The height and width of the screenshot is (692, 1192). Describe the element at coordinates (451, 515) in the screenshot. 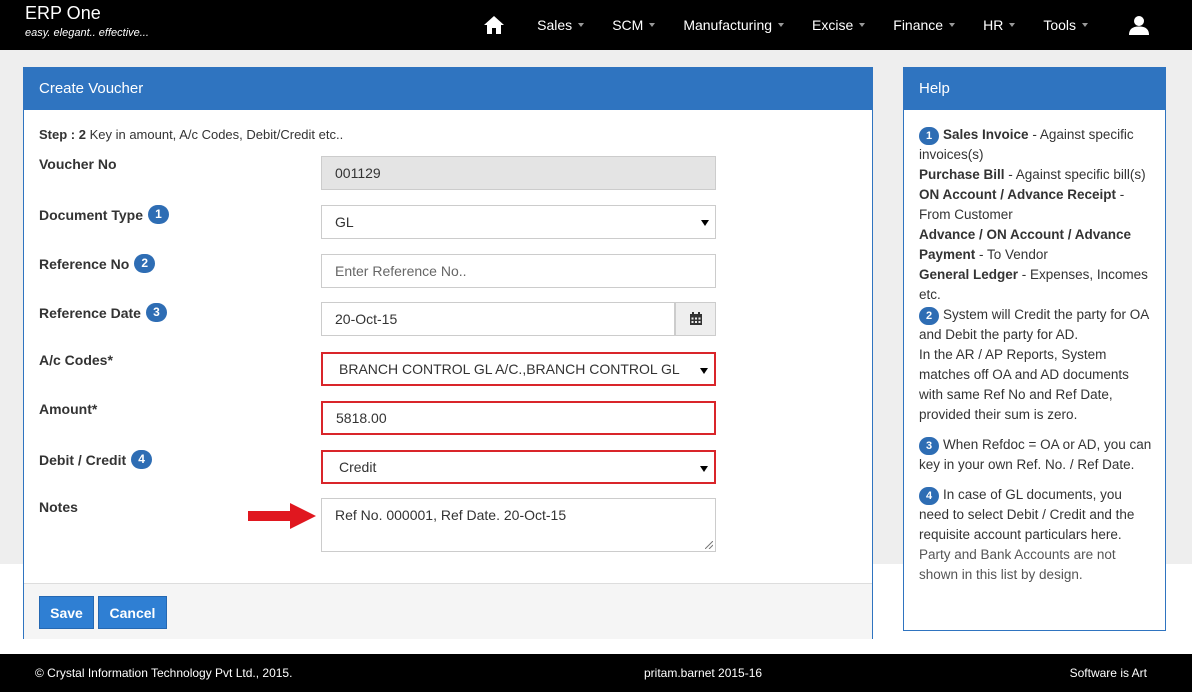

I see `notes-value: Ref No. 000001, Ref Date. 20-Oct-15` at that location.